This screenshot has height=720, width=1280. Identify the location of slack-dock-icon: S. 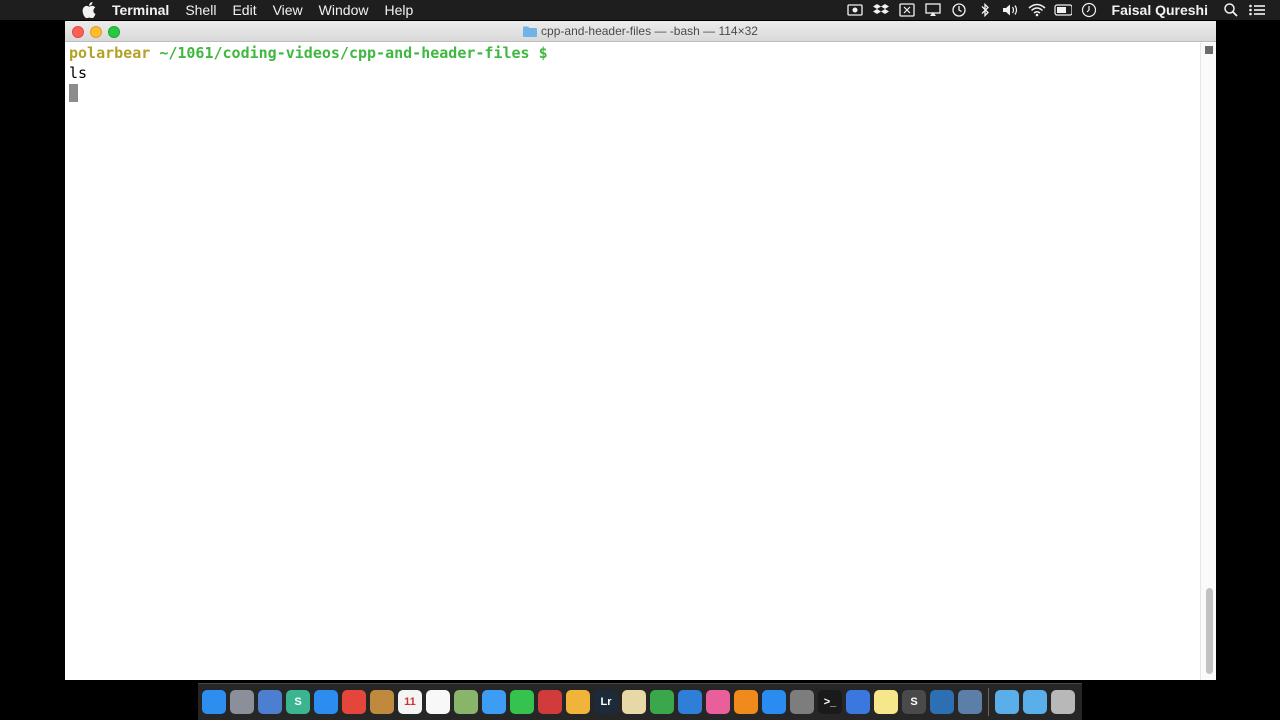
(298, 702).